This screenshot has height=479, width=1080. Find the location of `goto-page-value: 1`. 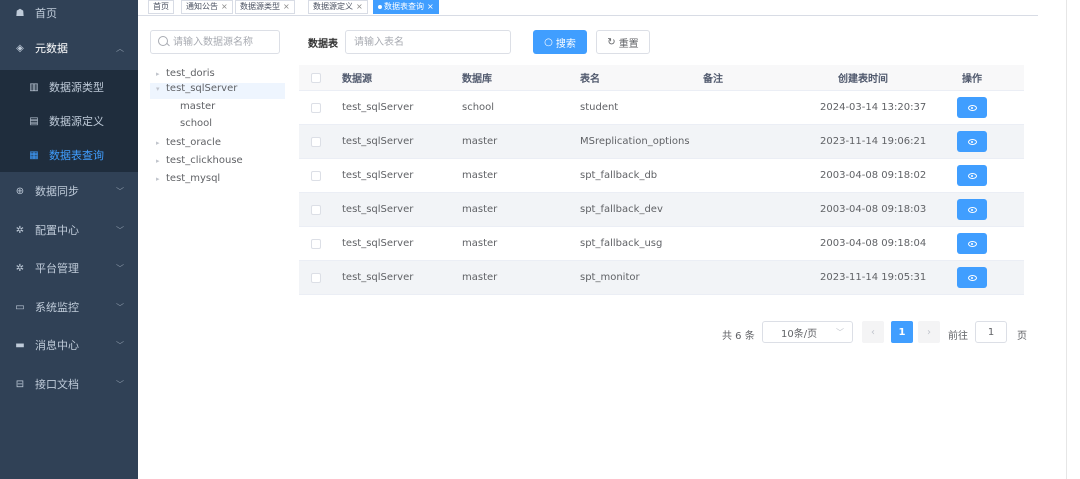

goto-page-value: 1 is located at coordinates (991, 332).